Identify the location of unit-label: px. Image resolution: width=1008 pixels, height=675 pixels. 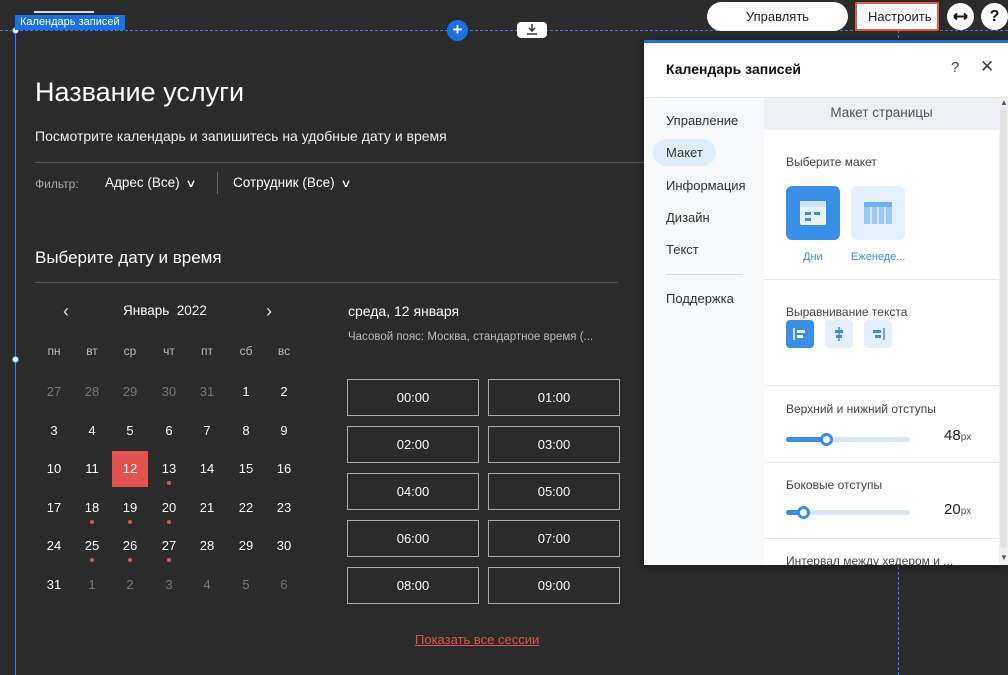
(966, 437).